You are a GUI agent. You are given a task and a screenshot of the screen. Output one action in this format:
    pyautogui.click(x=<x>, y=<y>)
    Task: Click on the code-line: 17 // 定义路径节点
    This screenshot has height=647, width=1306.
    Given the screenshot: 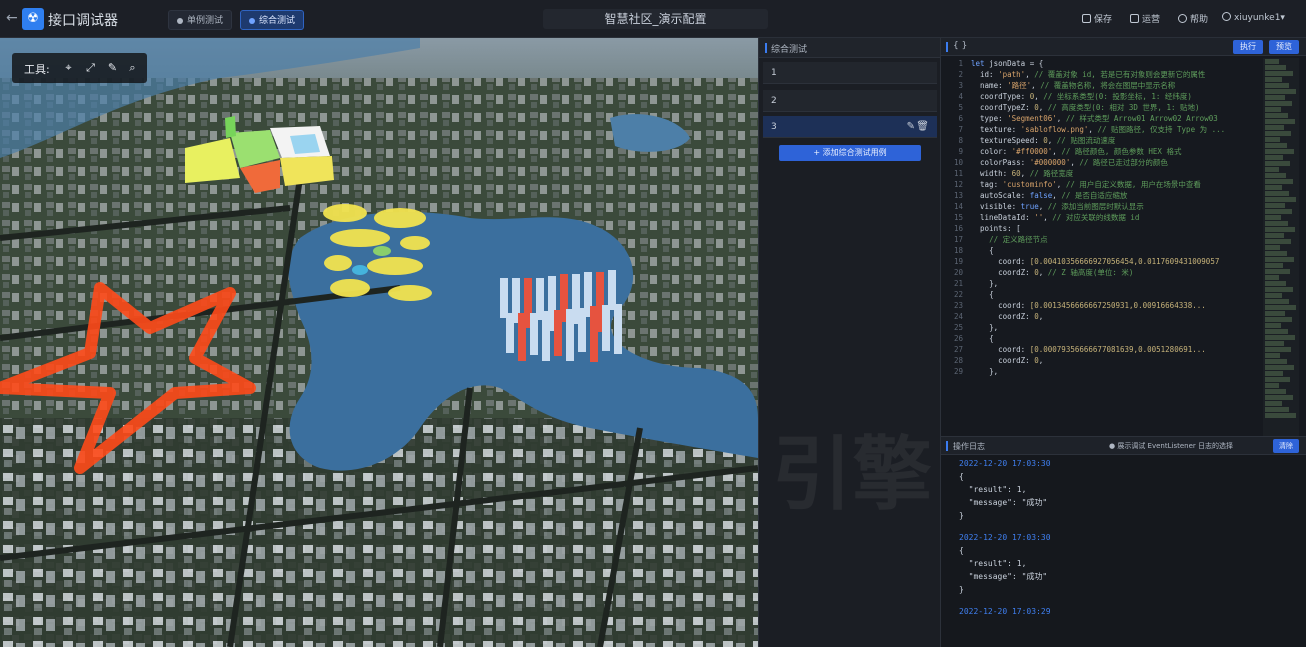 What is the action you would take?
    pyautogui.click(x=1101, y=239)
    